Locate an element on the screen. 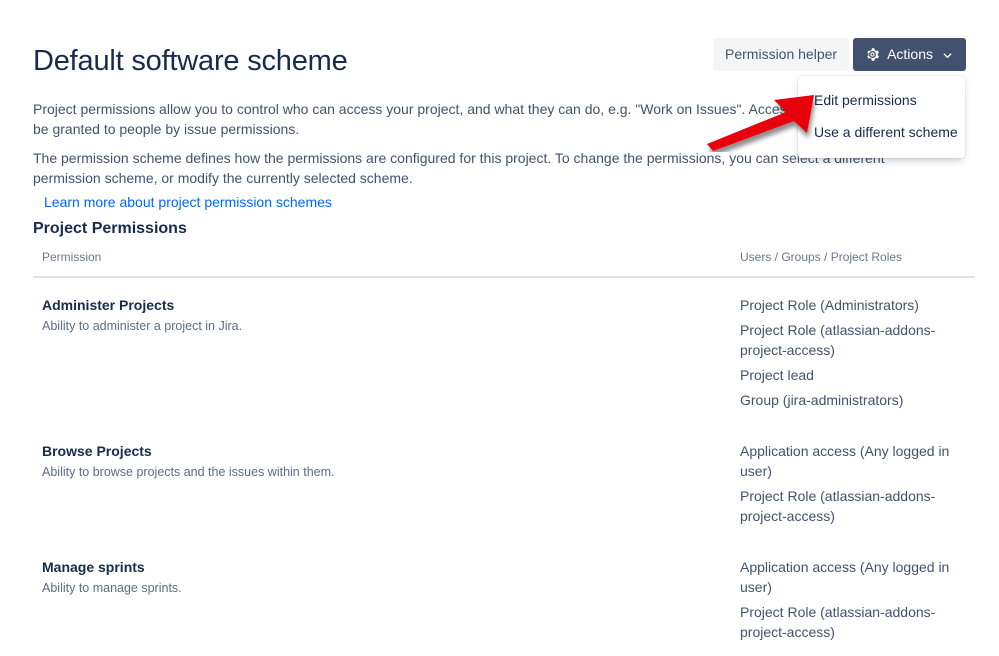 The height and width of the screenshot is (656, 999). grantee-entry: Project Role (Administrators) is located at coordinates (829, 305).